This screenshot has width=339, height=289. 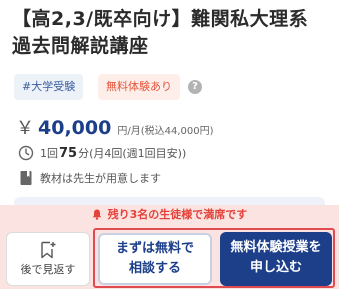 What do you see at coordinates (100, 178) in the screenshot?
I see `material-text: 教材は先生が用意します` at bounding box center [100, 178].